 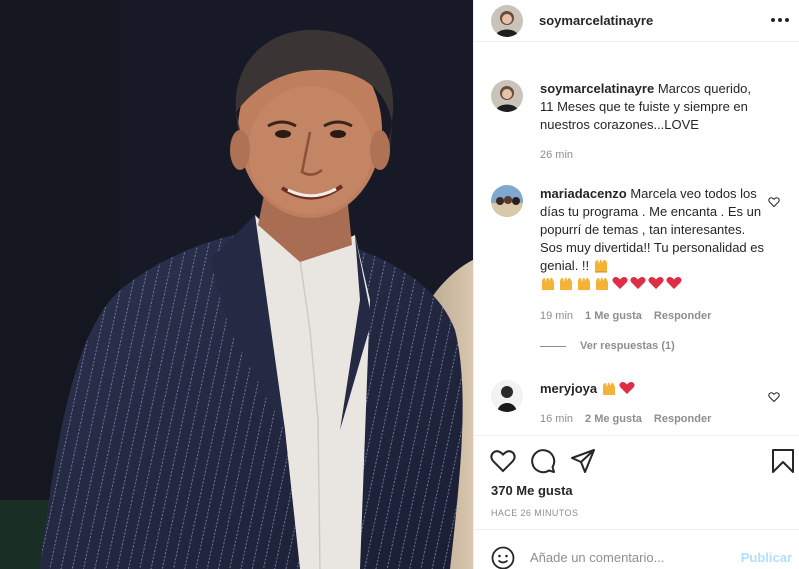 I want to click on paper-plane-icon, so click(x=583, y=461).